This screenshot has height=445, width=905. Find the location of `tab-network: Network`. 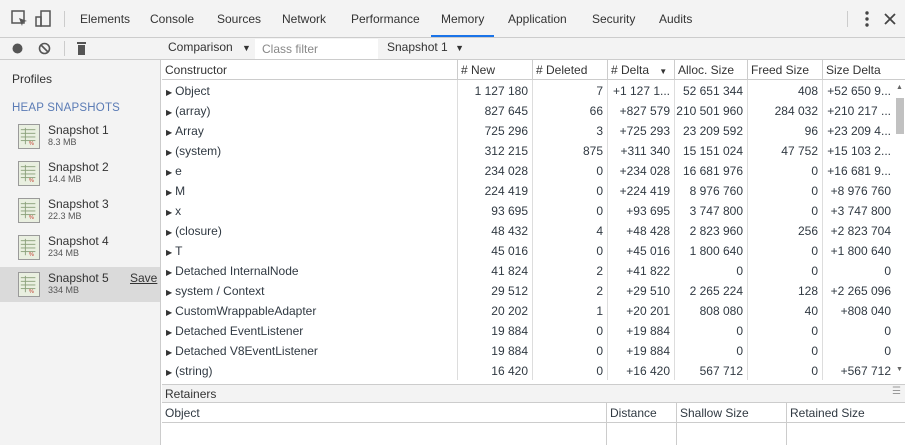

tab-network: Network is located at coordinates (304, 18).